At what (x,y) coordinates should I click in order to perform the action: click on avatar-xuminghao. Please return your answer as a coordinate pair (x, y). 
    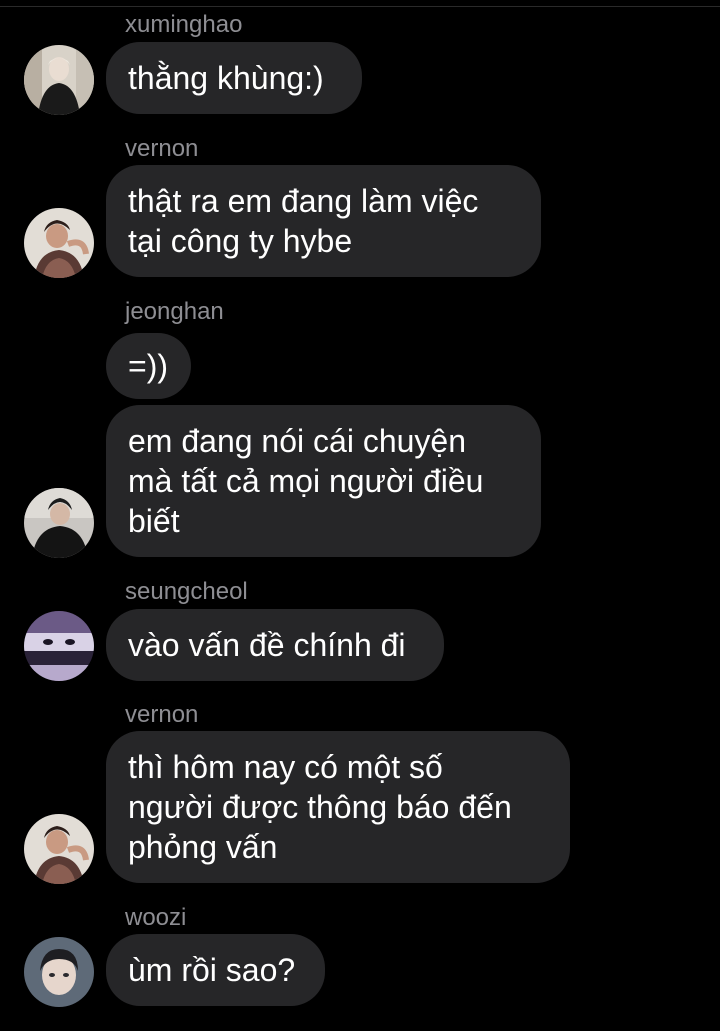
    Looking at the image, I should click on (59, 80).